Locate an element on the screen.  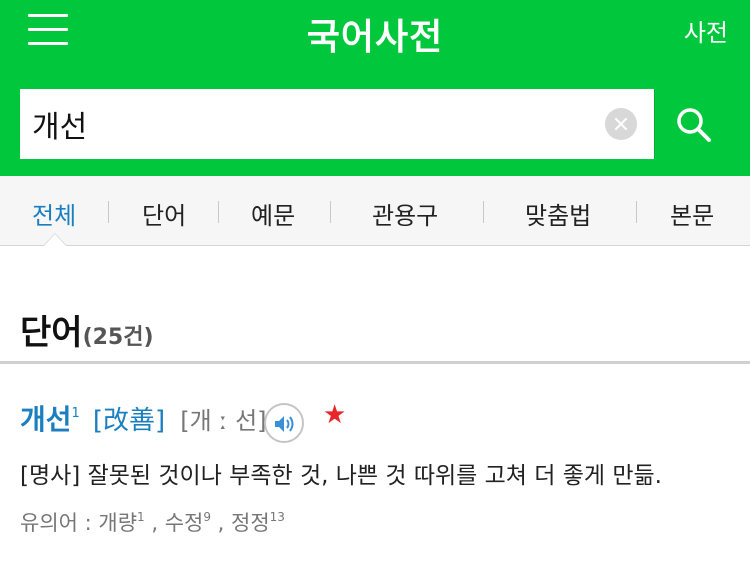
search-button is located at coordinates (692, 124).